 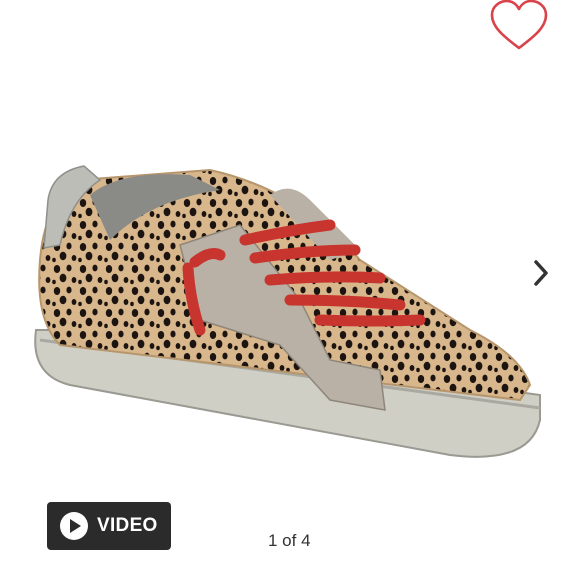 I want to click on favorite-button, so click(x=519, y=27).